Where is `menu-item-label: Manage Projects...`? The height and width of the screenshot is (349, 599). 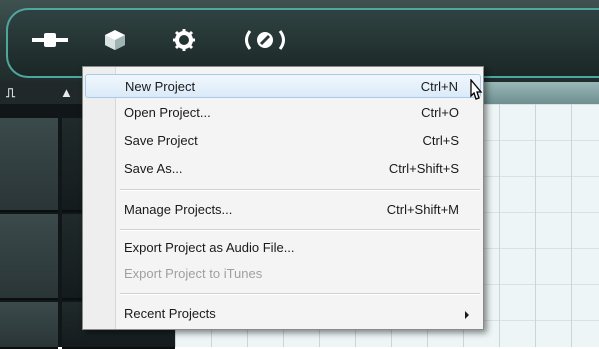 menu-item-label: Manage Projects... is located at coordinates (178, 209).